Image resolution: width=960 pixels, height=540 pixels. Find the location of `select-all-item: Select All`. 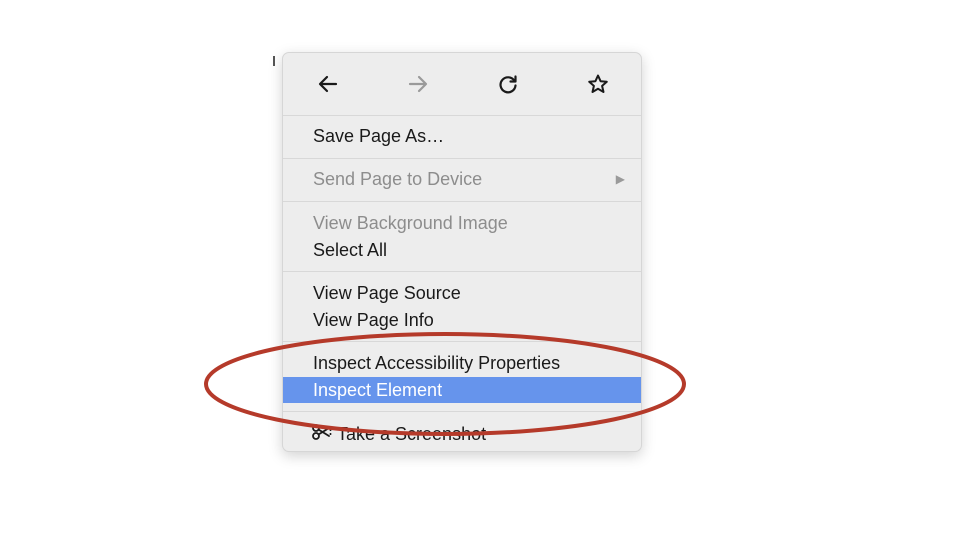

select-all-item: Select All is located at coordinates (462, 250).